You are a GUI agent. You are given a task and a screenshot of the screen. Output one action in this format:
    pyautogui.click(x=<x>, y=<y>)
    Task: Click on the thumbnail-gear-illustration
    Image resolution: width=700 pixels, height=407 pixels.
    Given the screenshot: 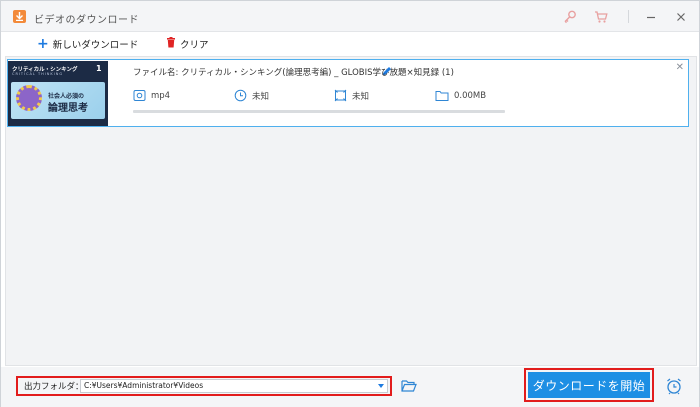 What is the action you would take?
    pyautogui.click(x=29, y=98)
    